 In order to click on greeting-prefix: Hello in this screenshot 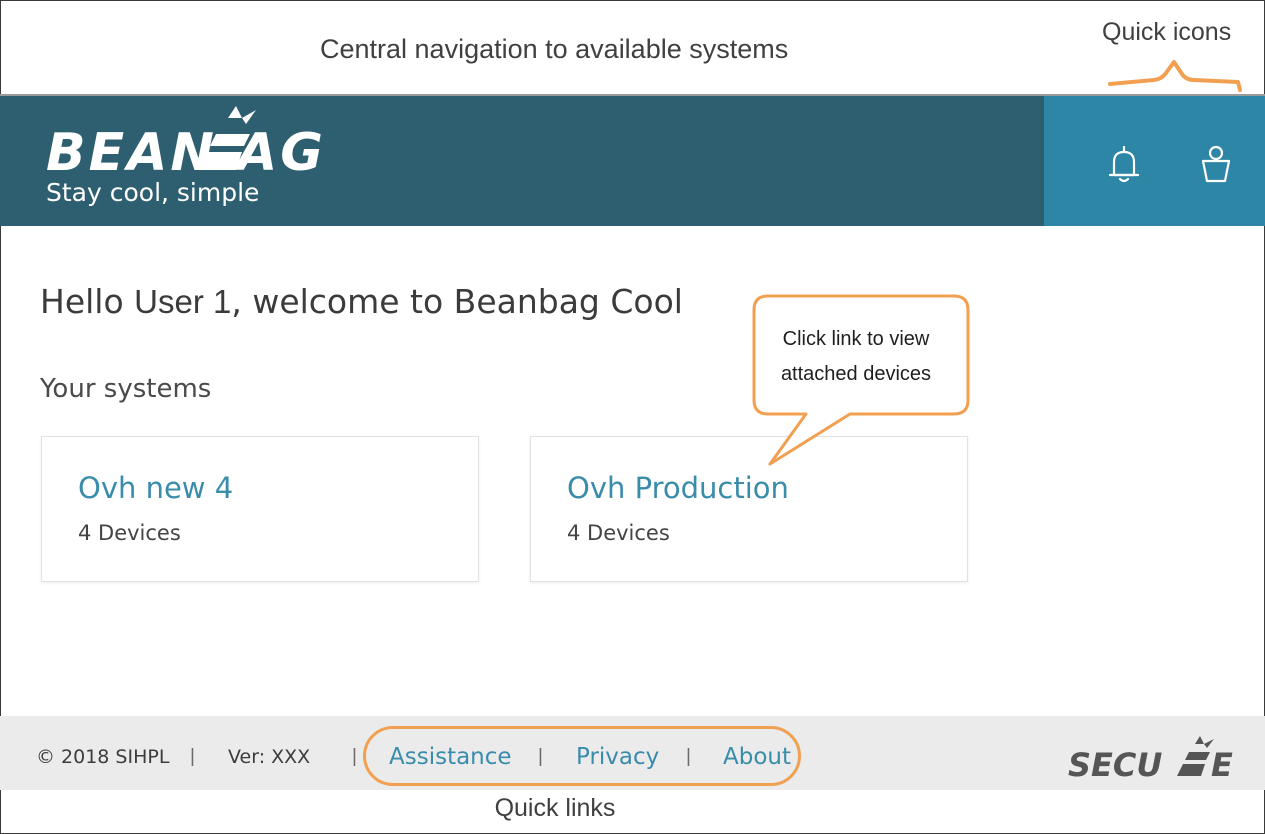, I will do `click(87, 301)`.